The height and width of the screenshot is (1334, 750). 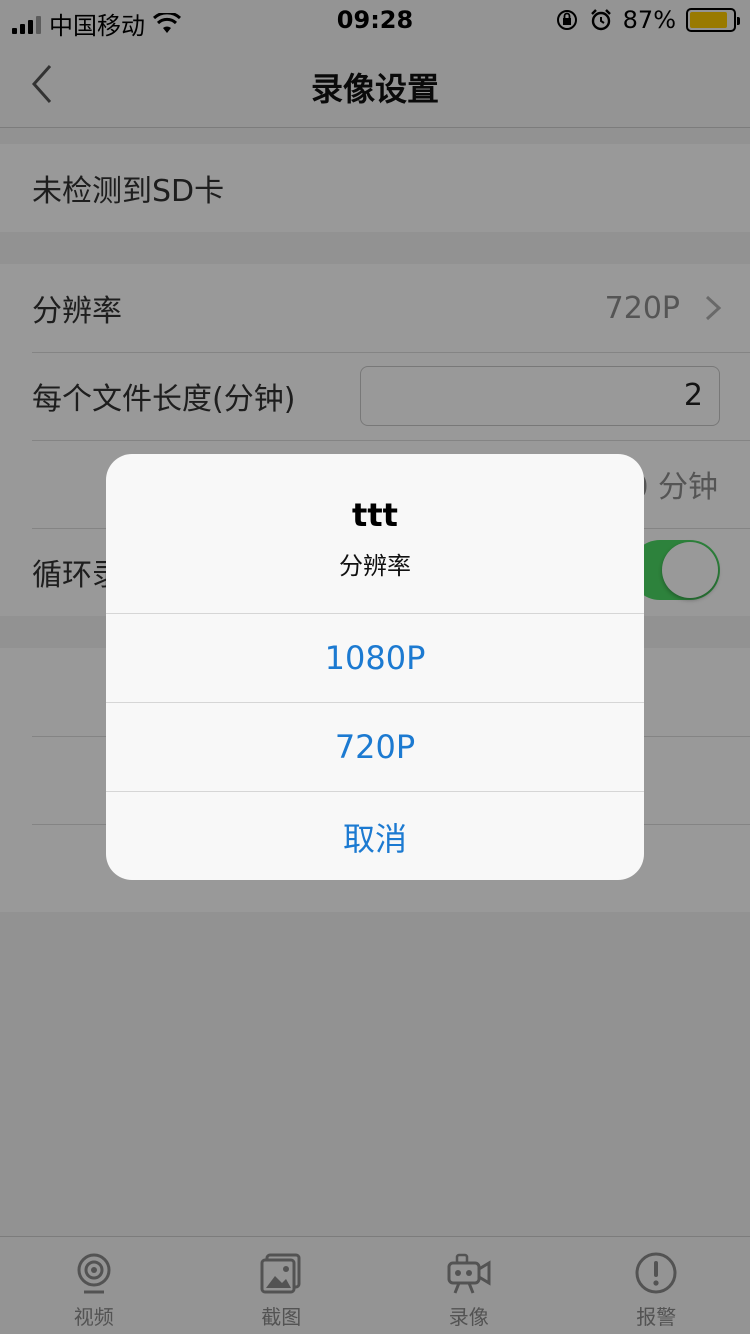 What do you see at coordinates (375, 836) in the screenshot?
I see `cancel-button: 取消` at bounding box center [375, 836].